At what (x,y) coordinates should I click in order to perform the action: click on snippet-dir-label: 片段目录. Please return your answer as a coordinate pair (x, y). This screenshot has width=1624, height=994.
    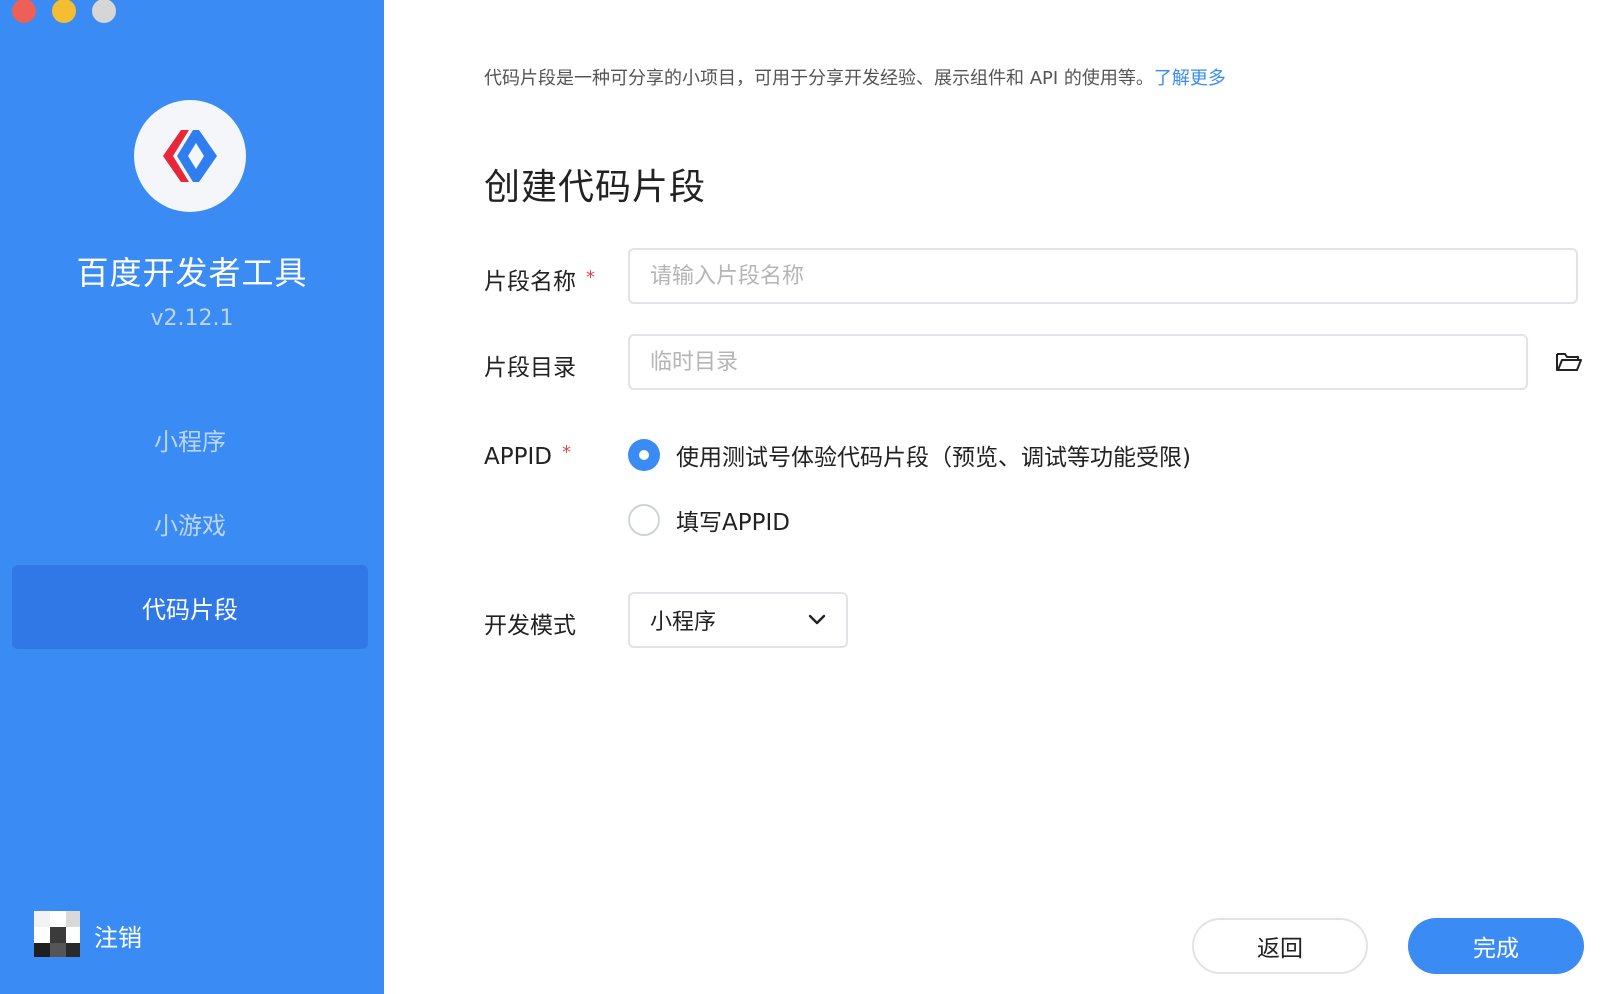
    Looking at the image, I should click on (530, 365).